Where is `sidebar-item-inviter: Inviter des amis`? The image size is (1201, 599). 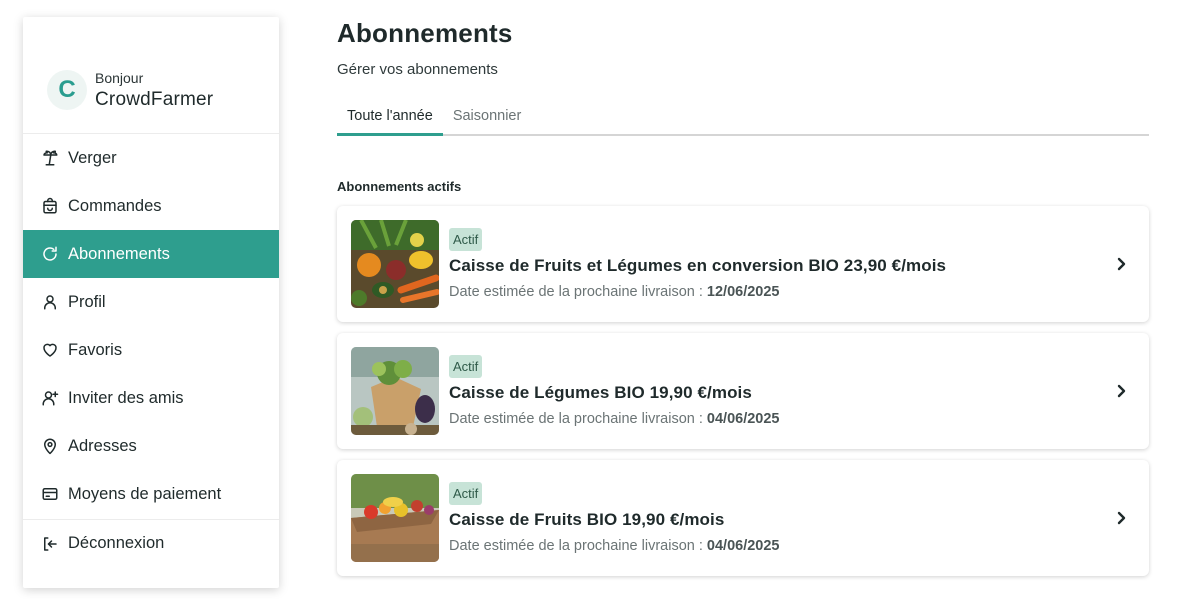 sidebar-item-inviter: Inviter des amis is located at coordinates (151, 398).